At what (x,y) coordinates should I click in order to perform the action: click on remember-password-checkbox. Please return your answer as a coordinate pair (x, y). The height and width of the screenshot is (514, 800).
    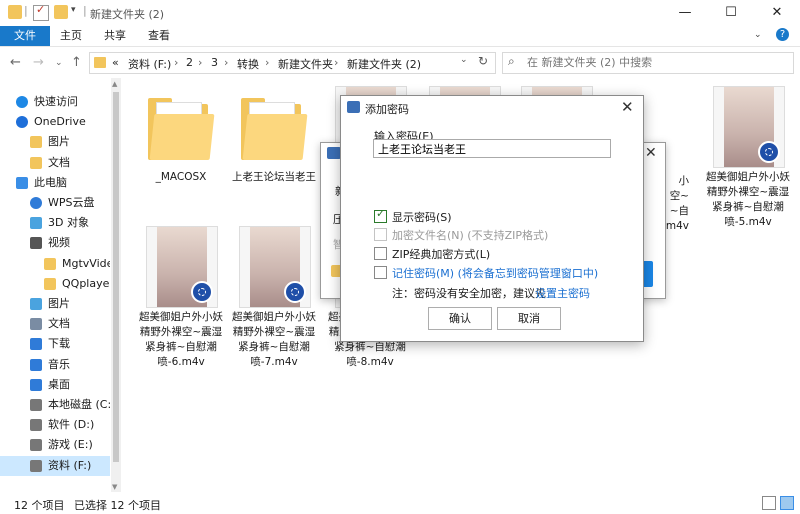
    Looking at the image, I should click on (380, 272).